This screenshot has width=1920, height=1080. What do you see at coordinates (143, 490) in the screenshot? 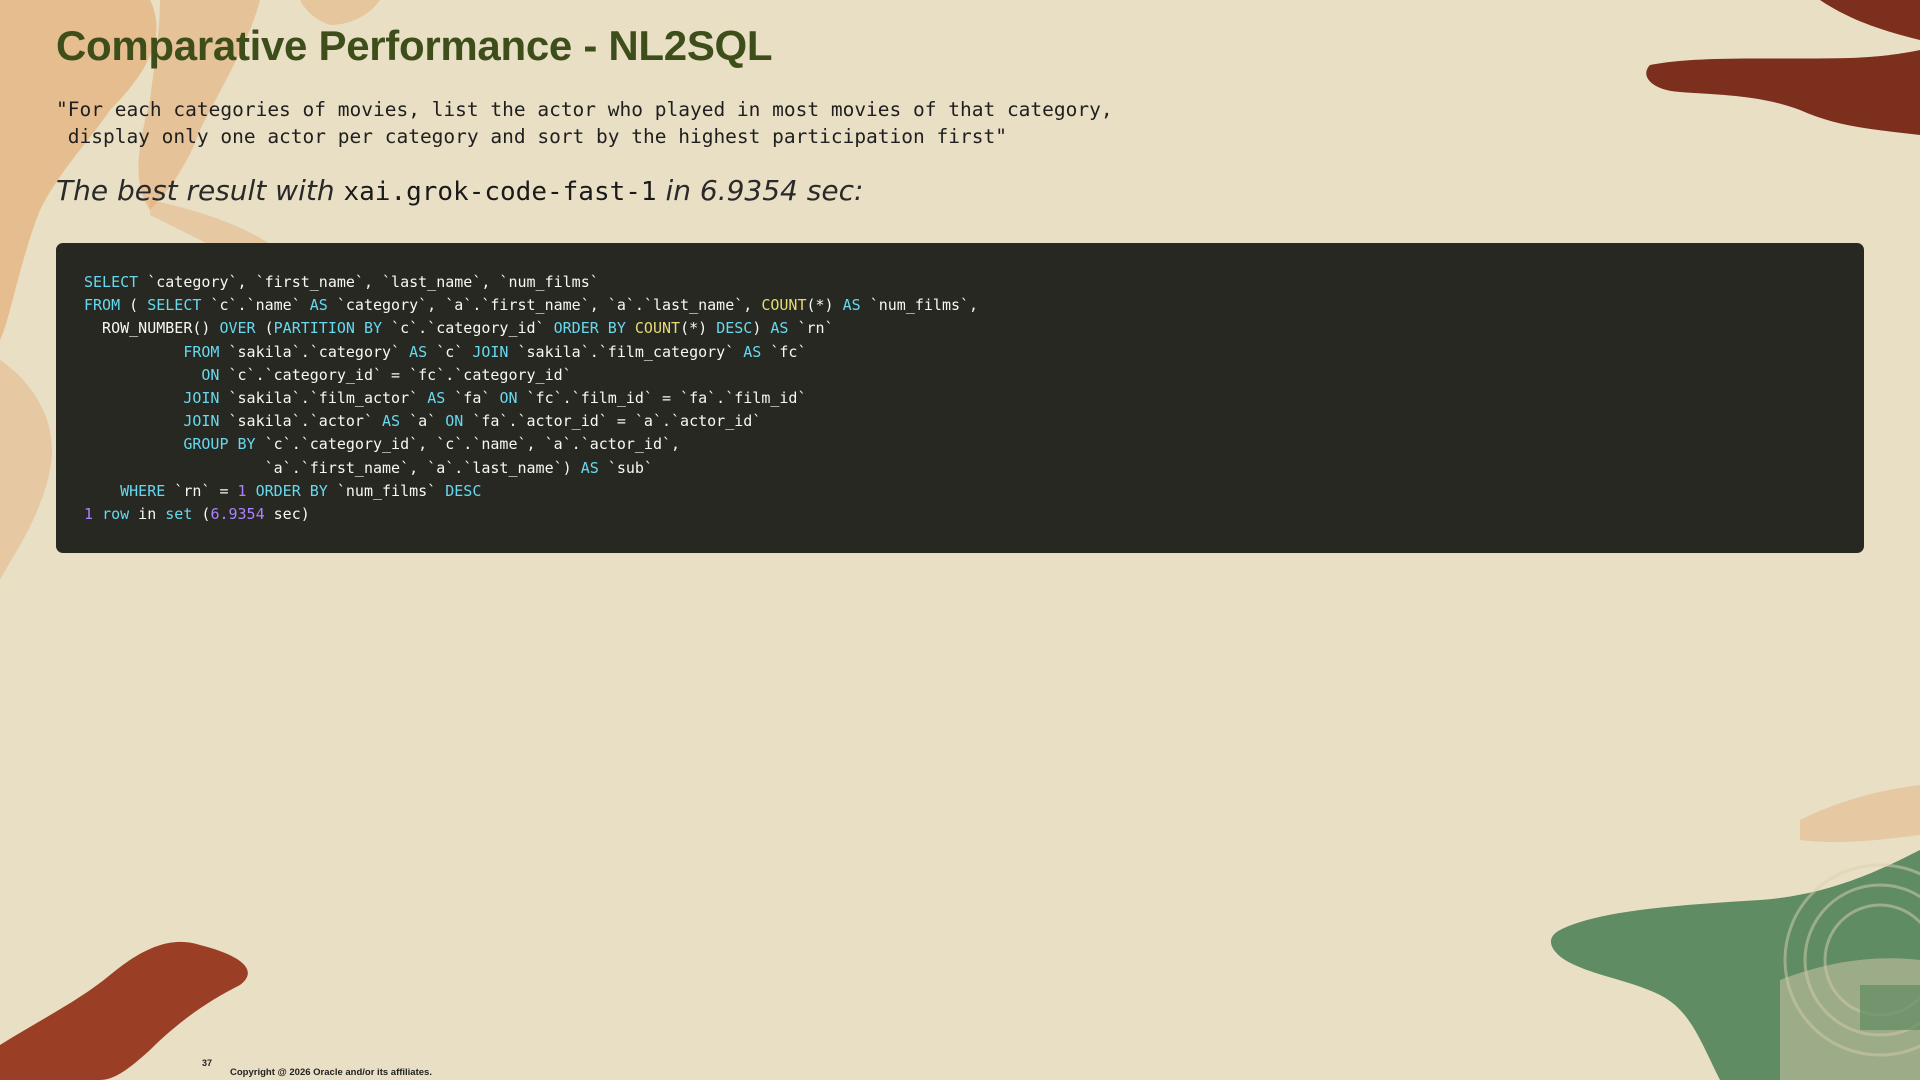
I see `sql-keyword: WHERE` at bounding box center [143, 490].